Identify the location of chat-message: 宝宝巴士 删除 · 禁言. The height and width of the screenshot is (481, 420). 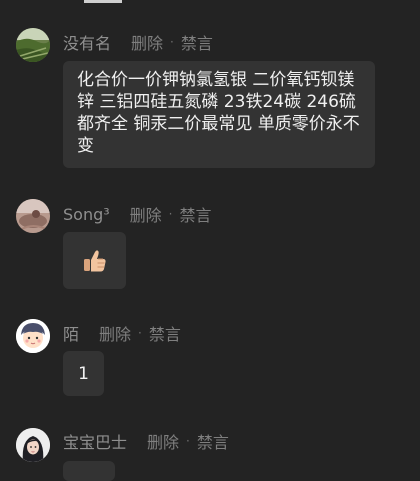
(210, 448).